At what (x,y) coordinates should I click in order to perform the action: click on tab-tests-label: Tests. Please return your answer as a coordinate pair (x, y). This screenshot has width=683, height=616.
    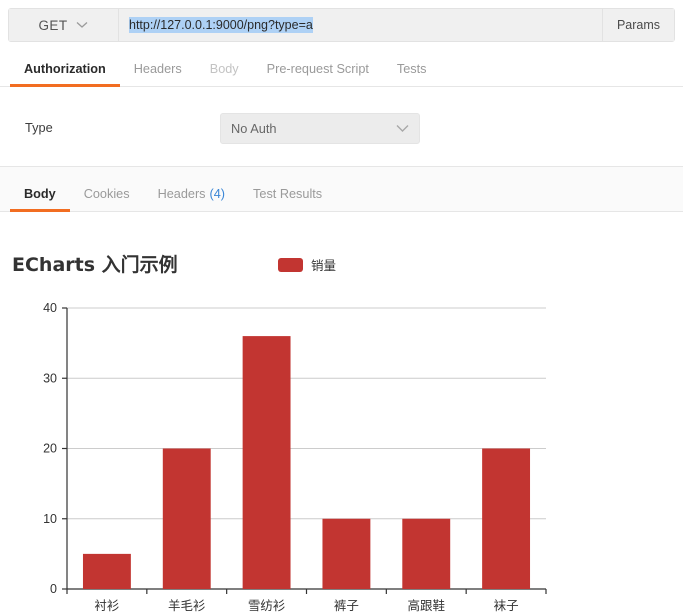
    Looking at the image, I should click on (411, 69).